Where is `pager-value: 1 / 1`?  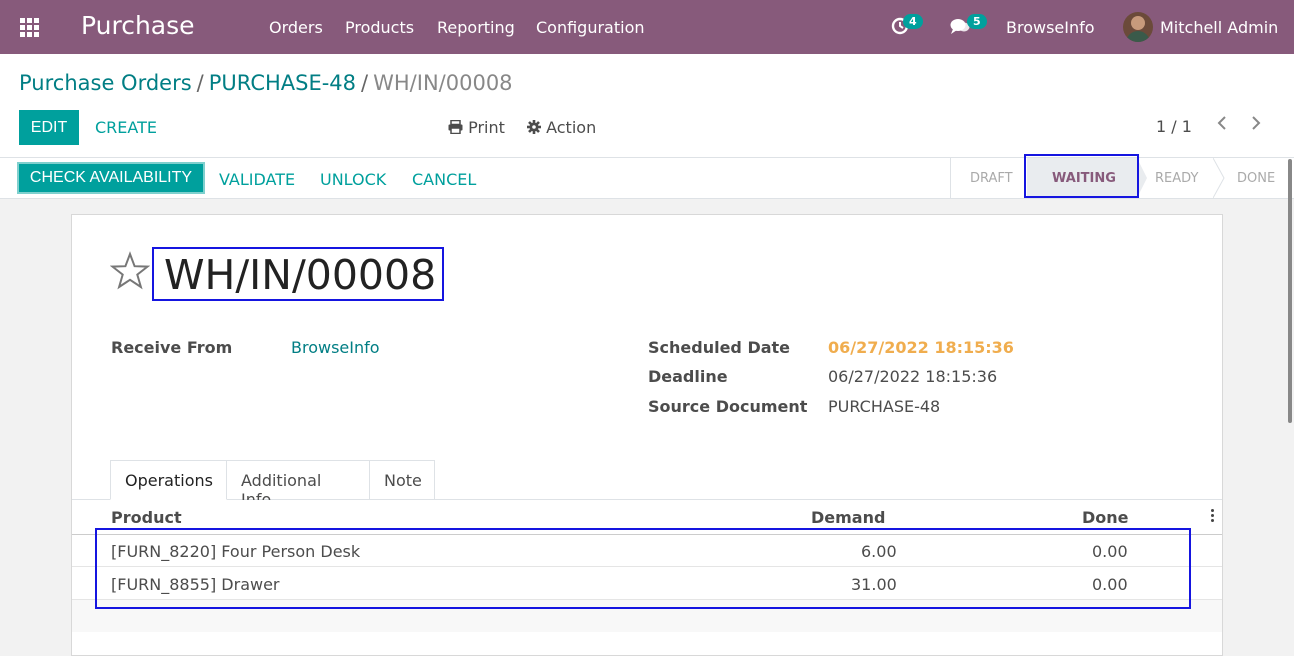
pager-value: 1 / 1 is located at coordinates (1174, 126).